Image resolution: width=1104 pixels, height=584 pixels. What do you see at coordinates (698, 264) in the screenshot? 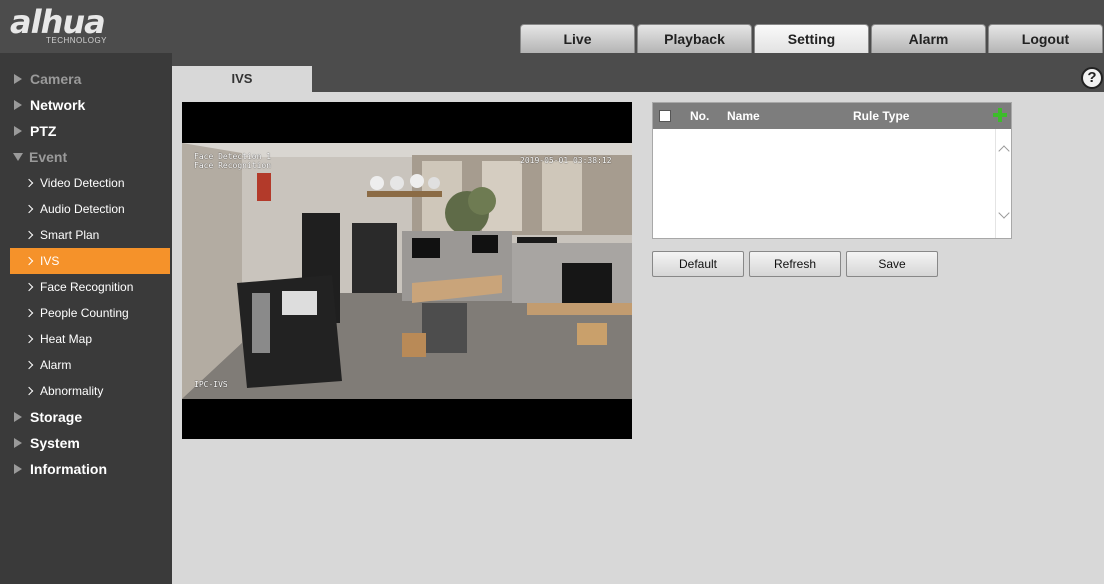
I see `default-button: Default` at bounding box center [698, 264].